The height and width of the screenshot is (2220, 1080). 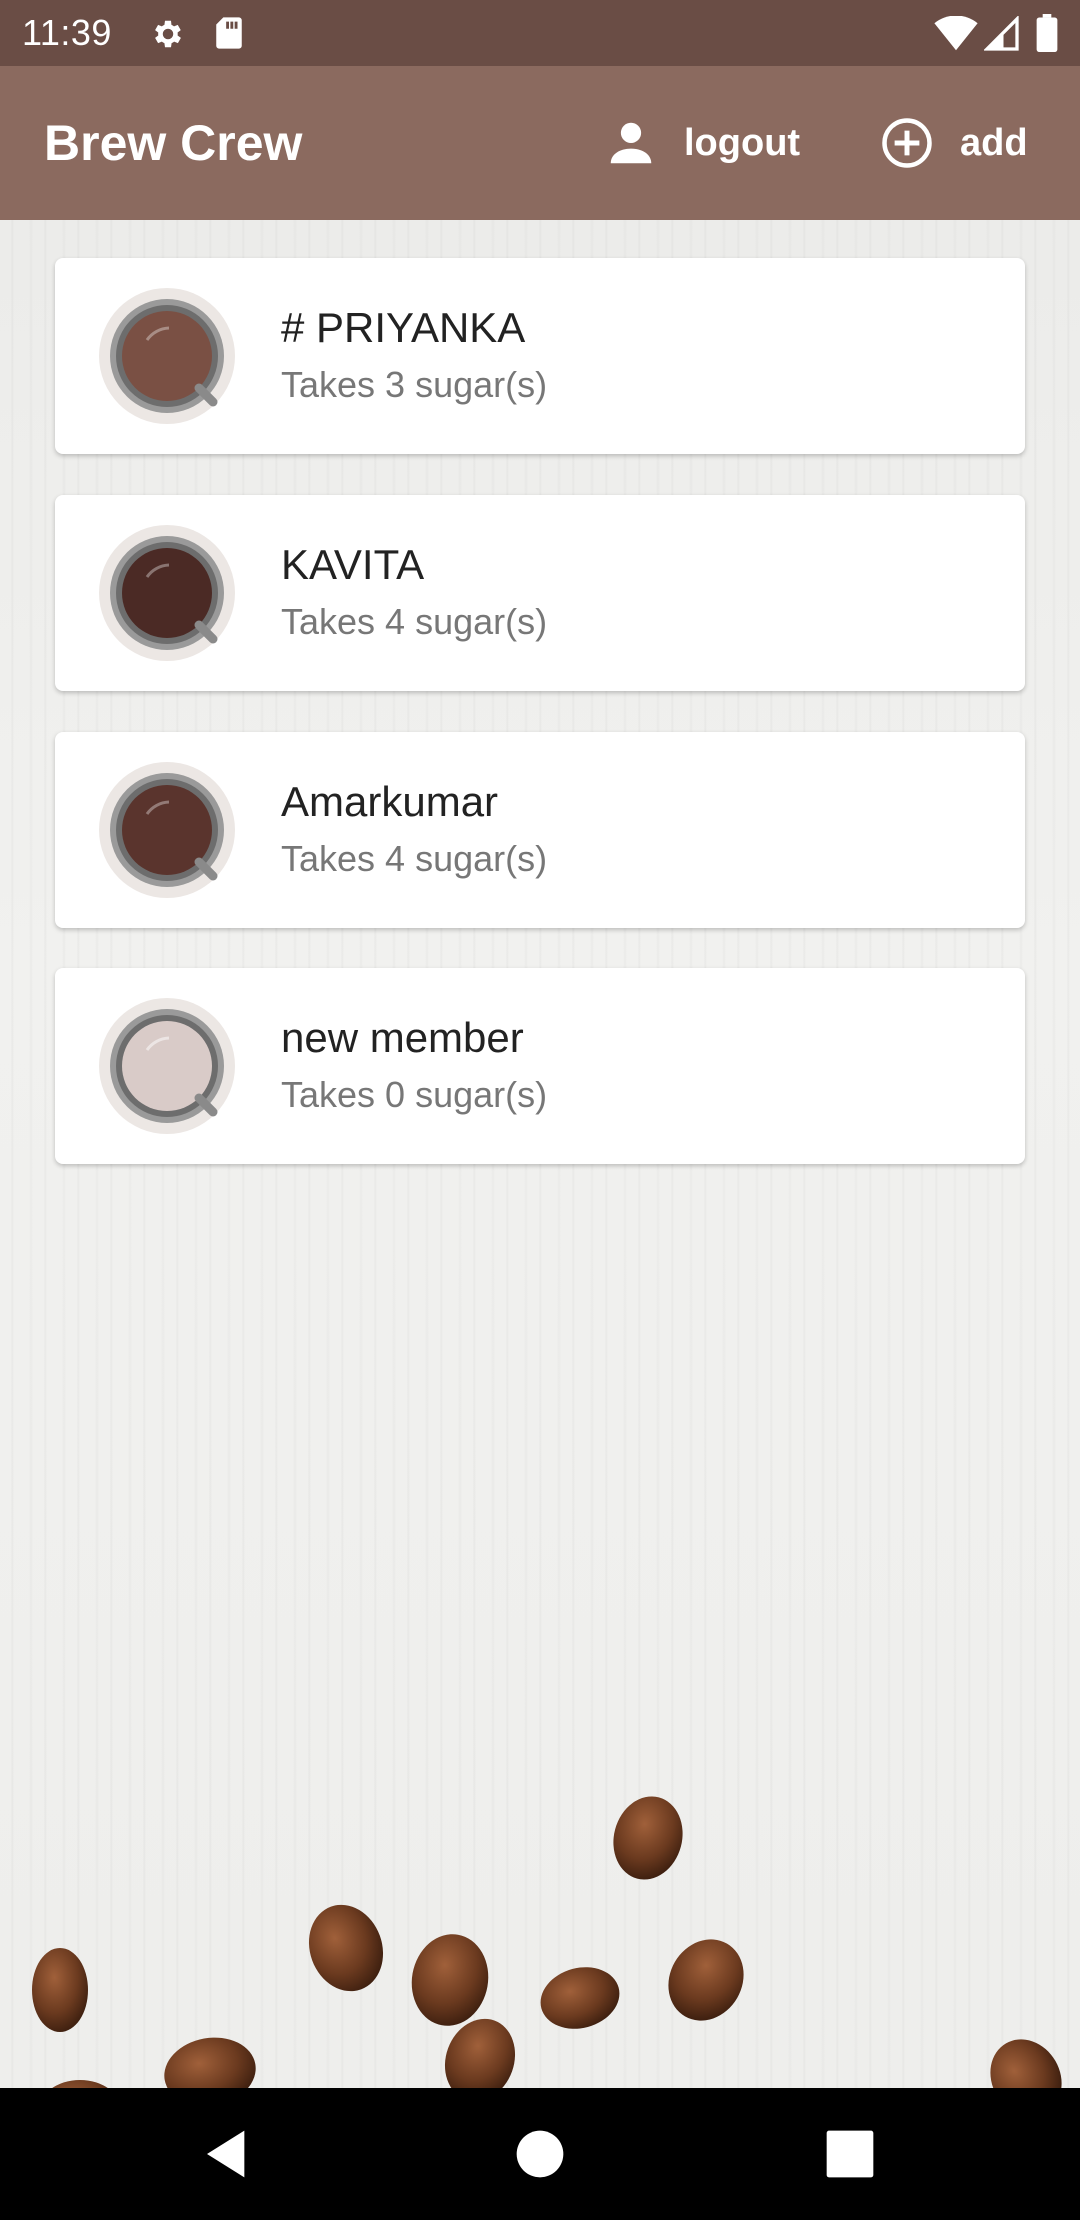 What do you see at coordinates (994, 142) in the screenshot?
I see `add-label: add` at bounding box center [994, 142].